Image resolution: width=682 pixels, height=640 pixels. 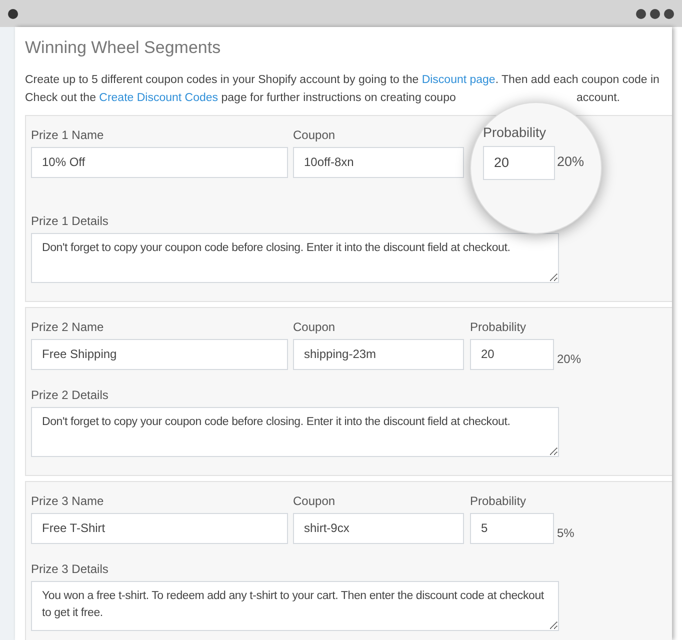 What do you see at coordinates (68, 134) in the screenshot?
I see `field-label: Prize 1 Name` at bounding box center [68, 134].